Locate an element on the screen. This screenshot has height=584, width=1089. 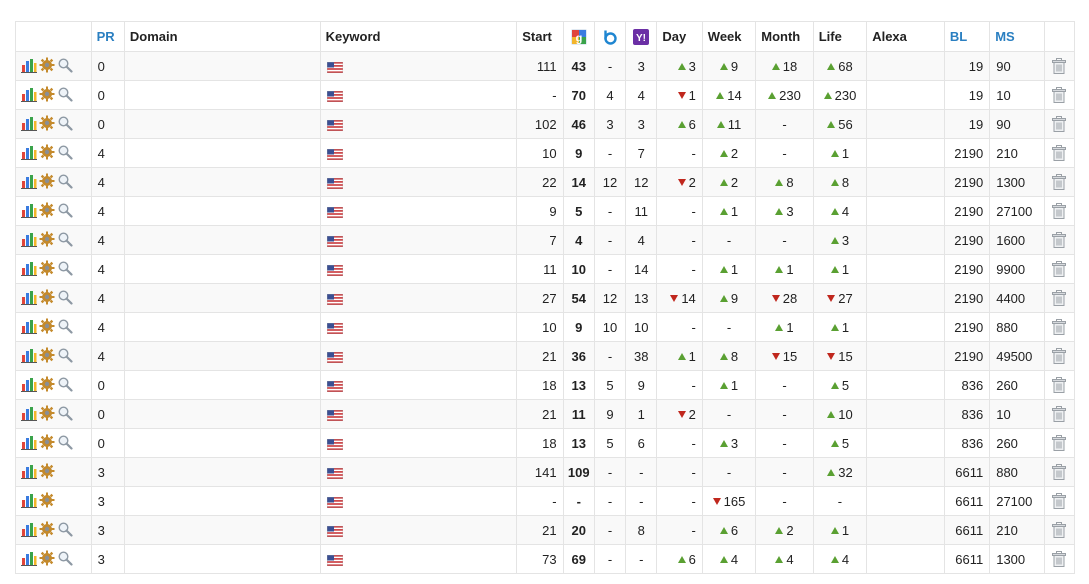
header-start: Start is located at coordinates (540, 36).